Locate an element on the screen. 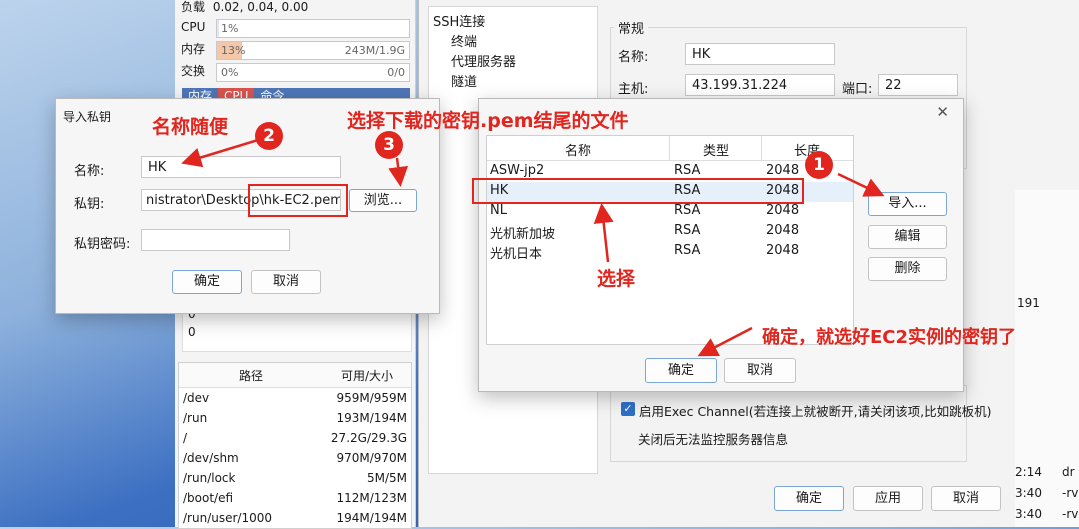 The height and width of the screenshot is (529, 1079). annotation-step-1: 1 is located at coordinates (819, 165).